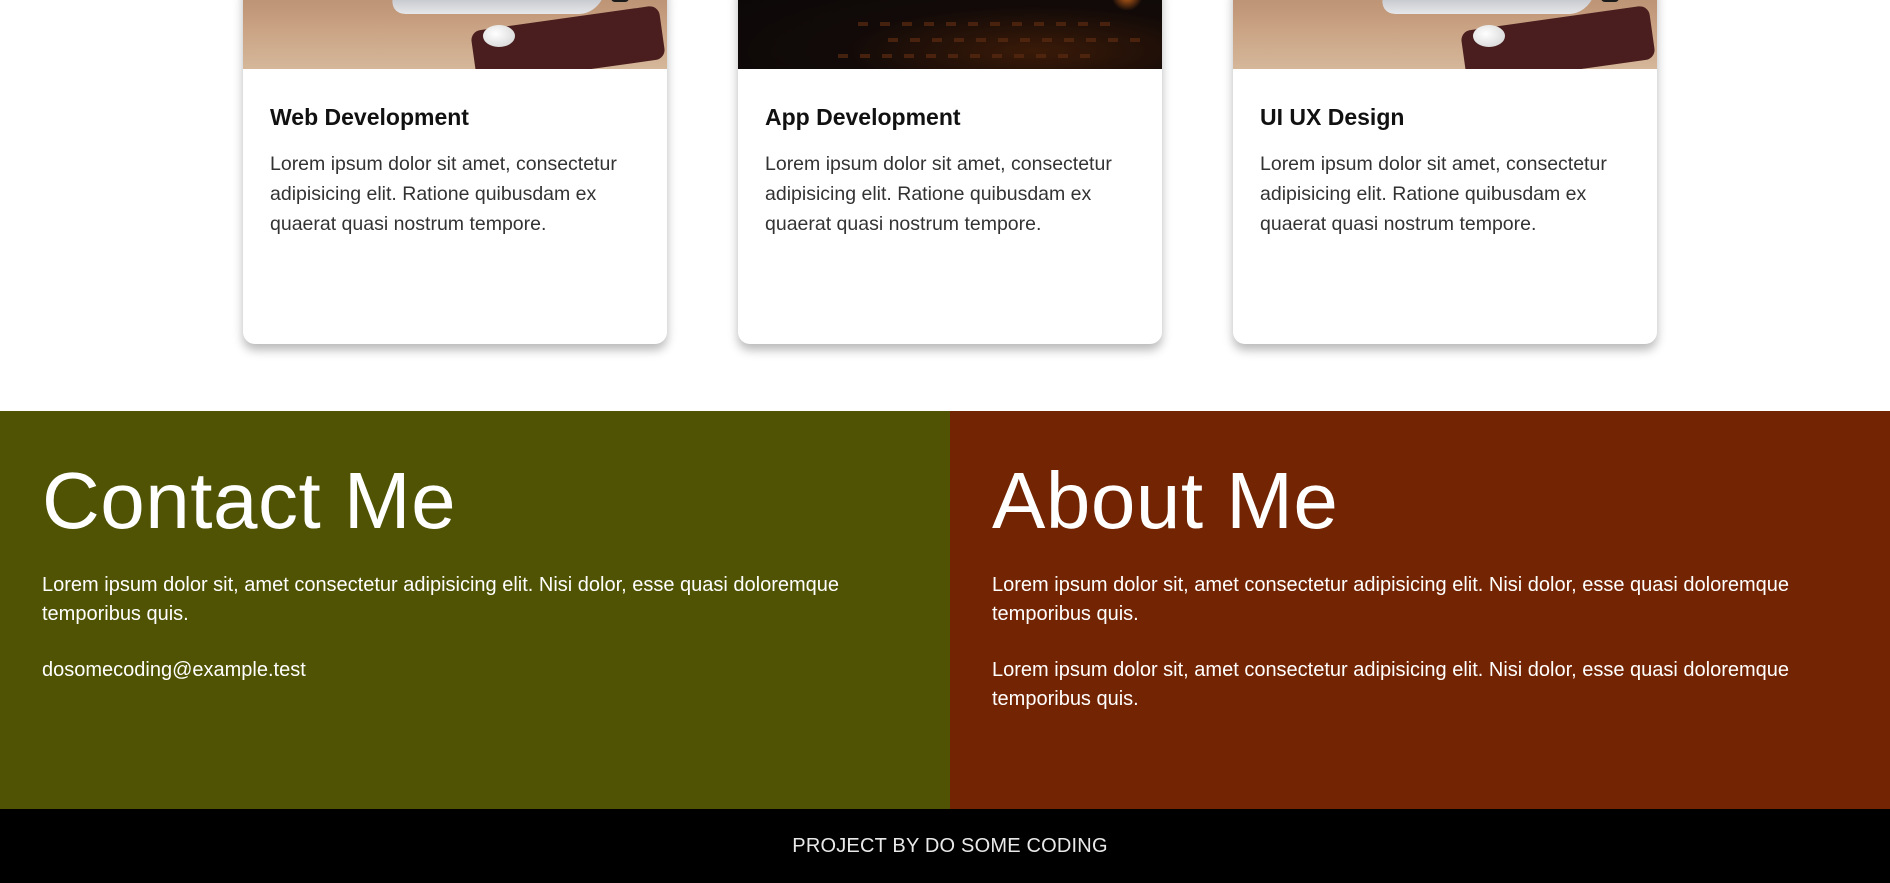  I want to click on footer: PROJECT BY DO SOME CODING, so click(945, 846).